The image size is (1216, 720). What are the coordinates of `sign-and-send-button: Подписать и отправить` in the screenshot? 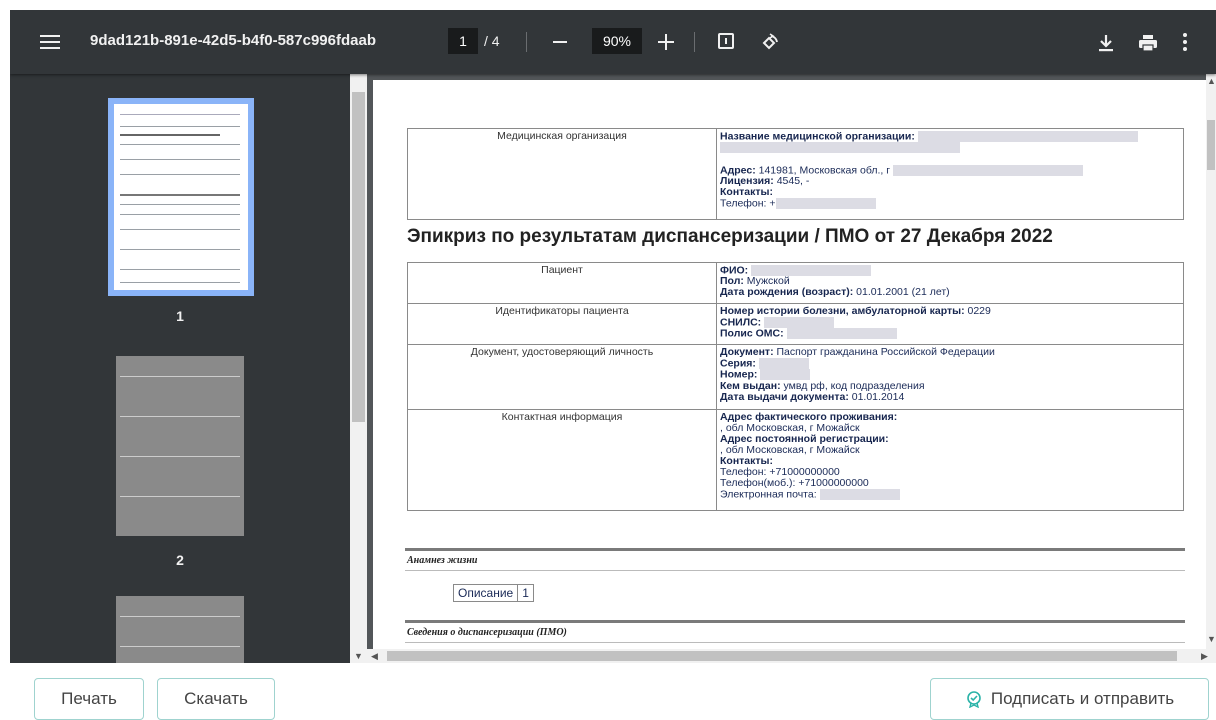 It's located at (1069, 699).